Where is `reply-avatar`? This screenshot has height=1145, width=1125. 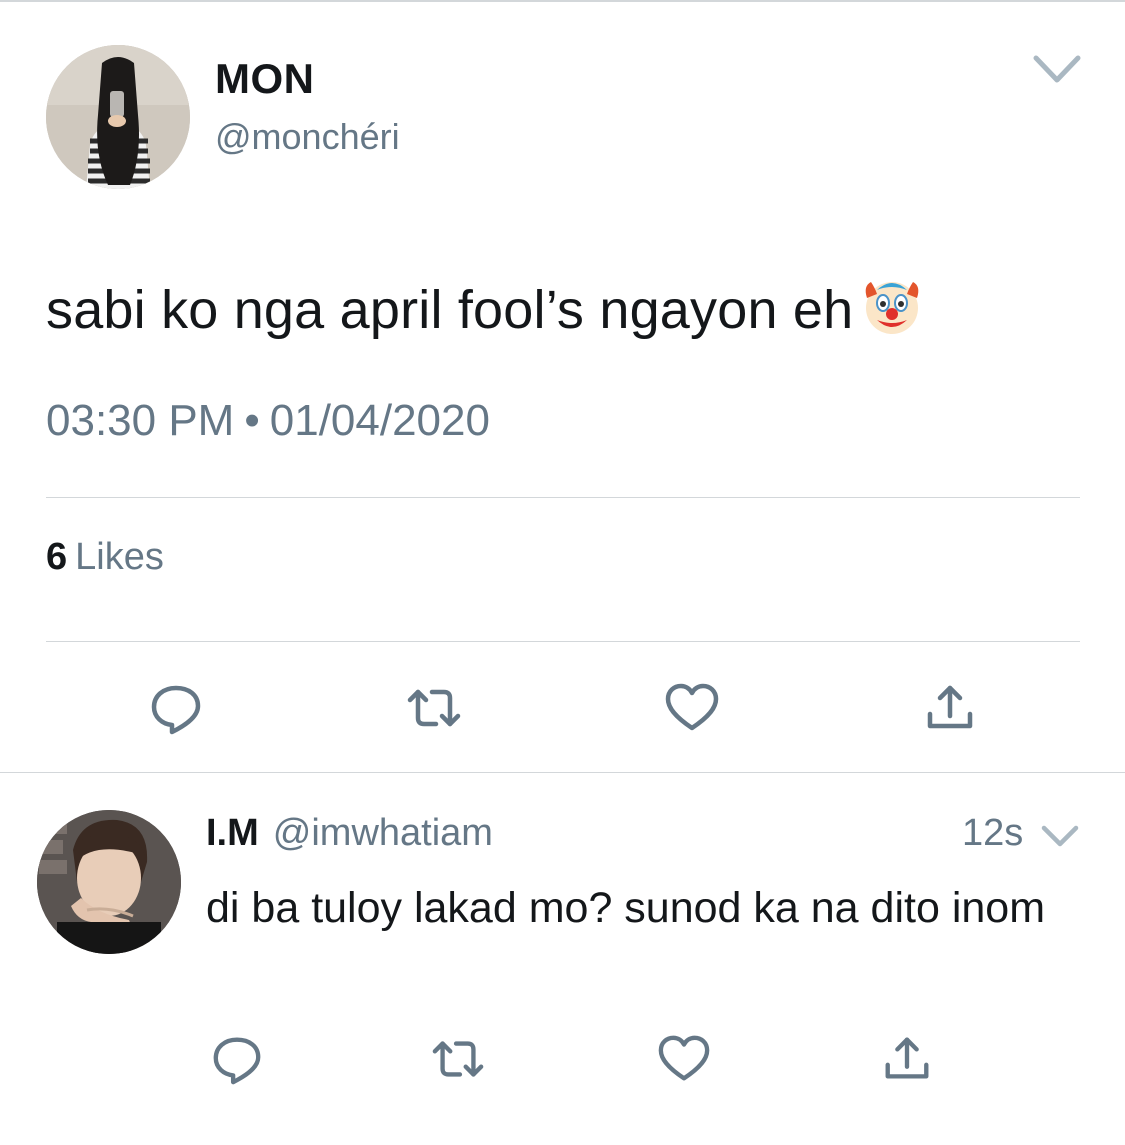
reply-avatar is located at coordinates (109, 882).